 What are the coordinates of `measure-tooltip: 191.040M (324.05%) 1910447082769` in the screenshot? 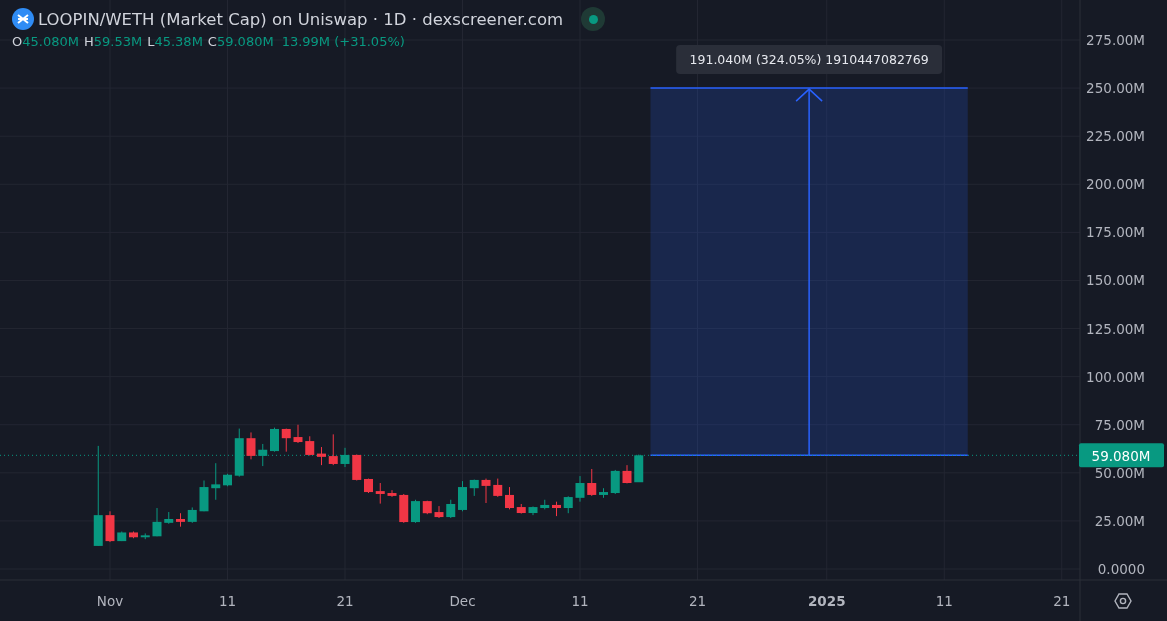 It's located at (809, 60).